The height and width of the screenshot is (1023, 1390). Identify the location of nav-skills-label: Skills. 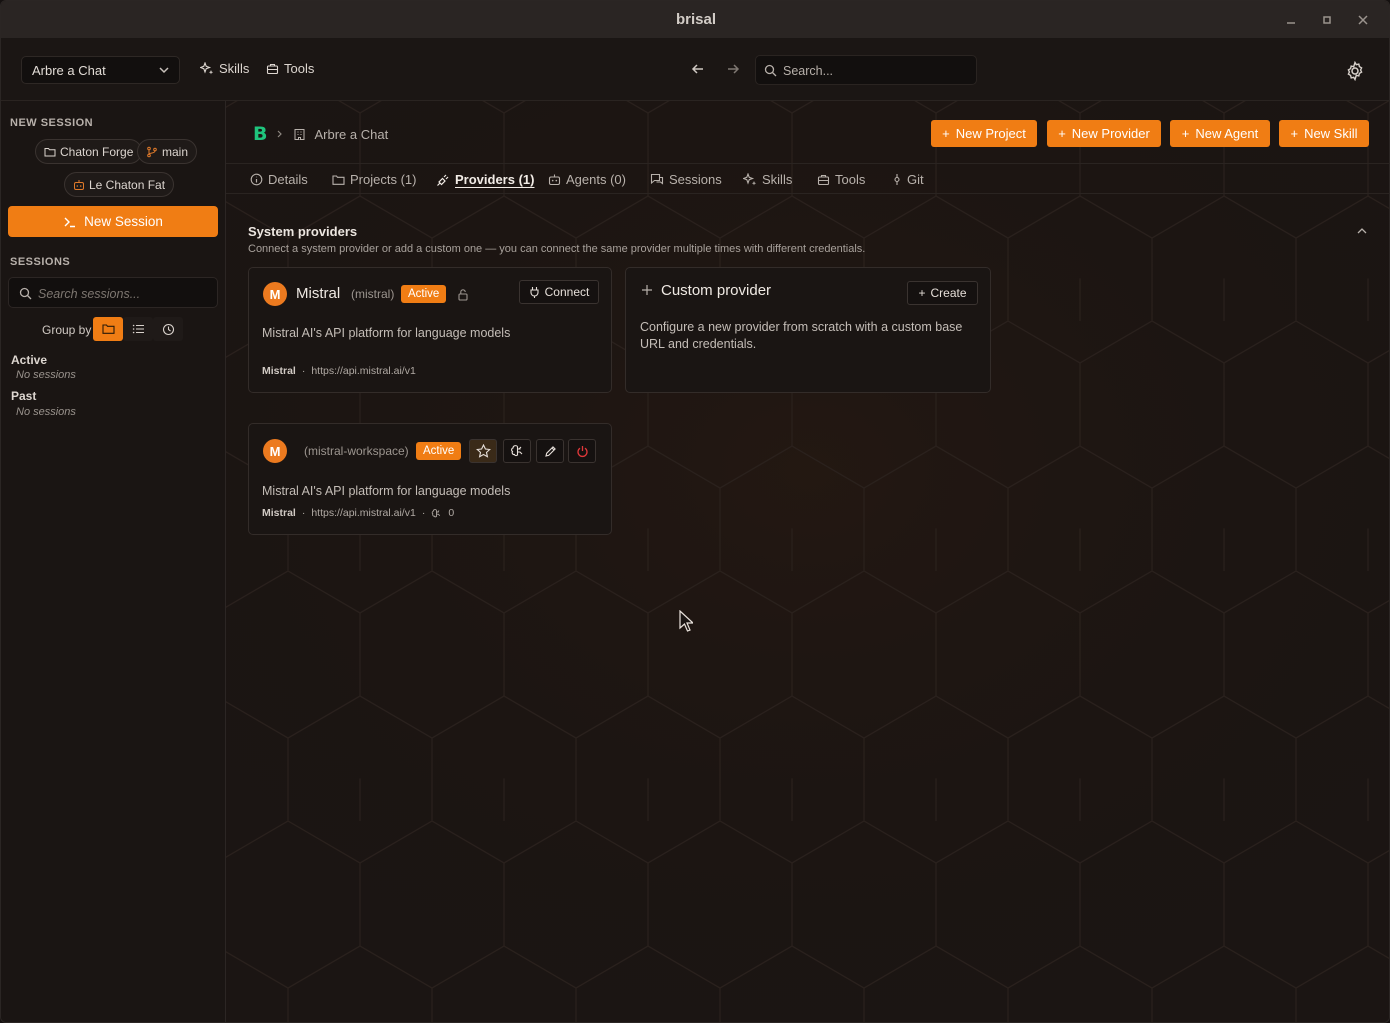
(234, 68).